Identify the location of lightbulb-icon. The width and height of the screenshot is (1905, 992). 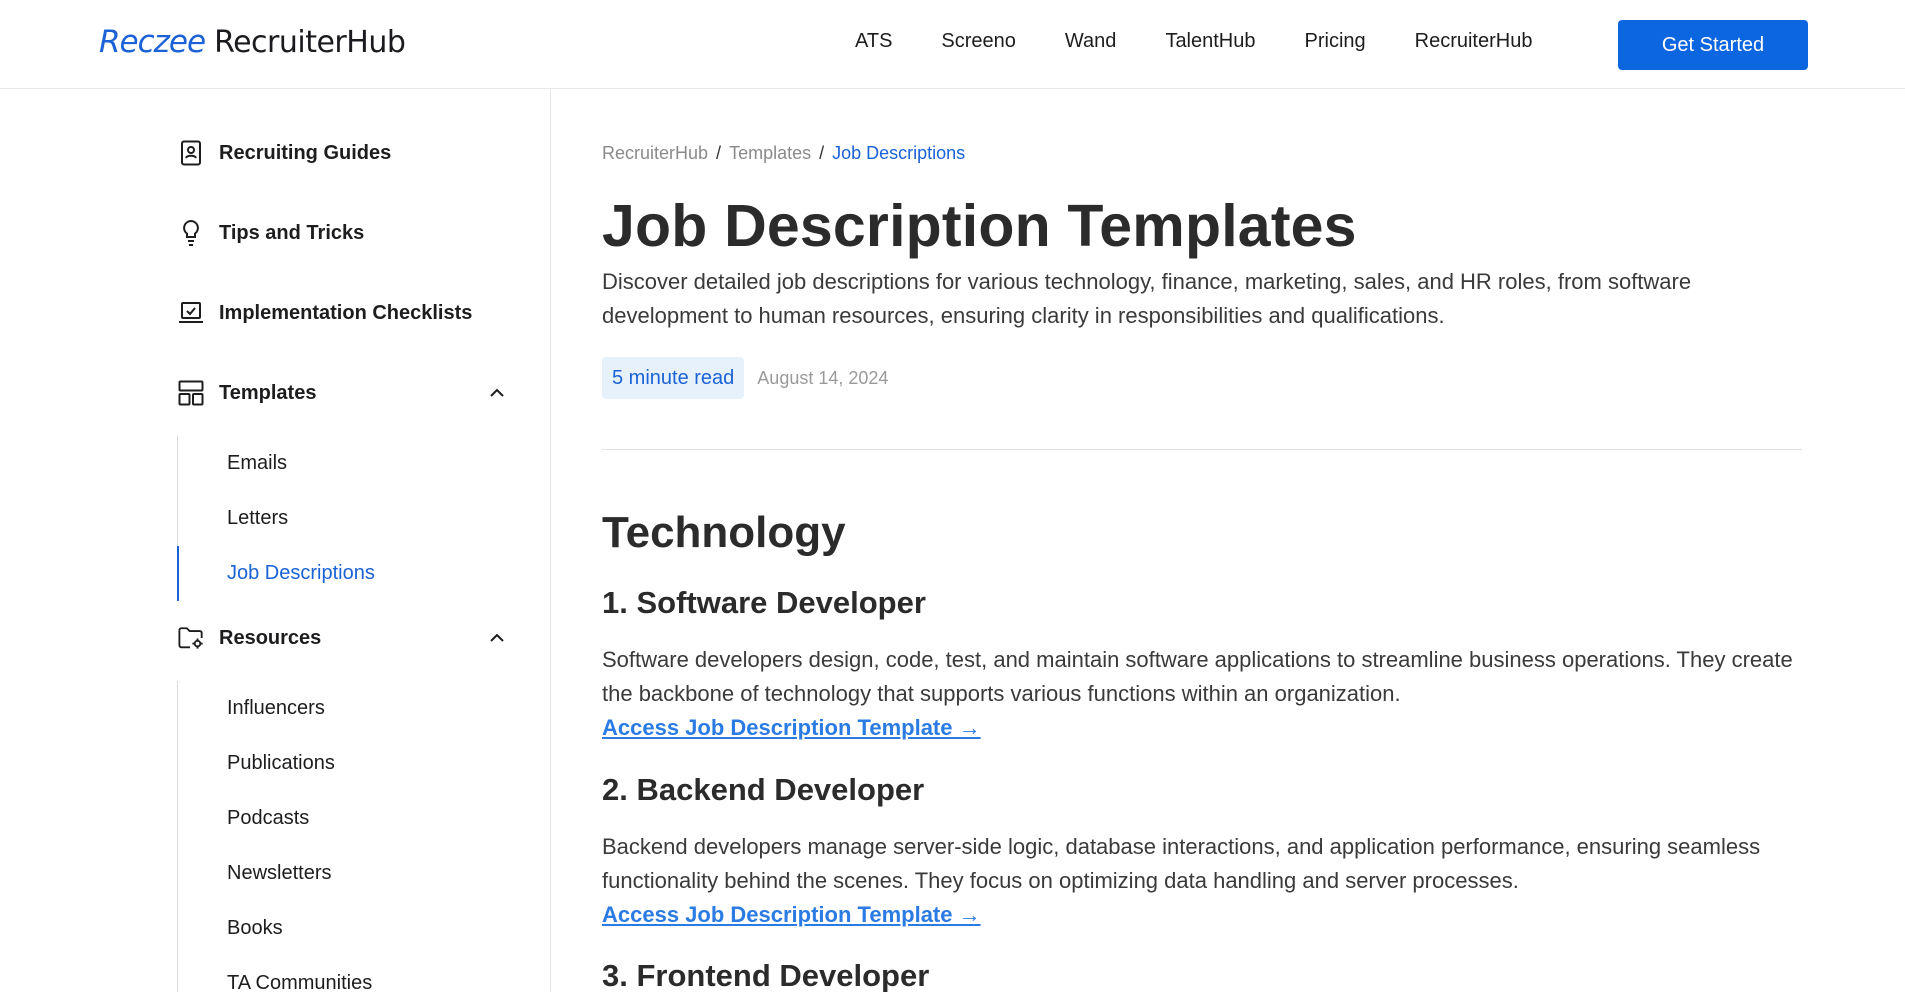
(191, 232).